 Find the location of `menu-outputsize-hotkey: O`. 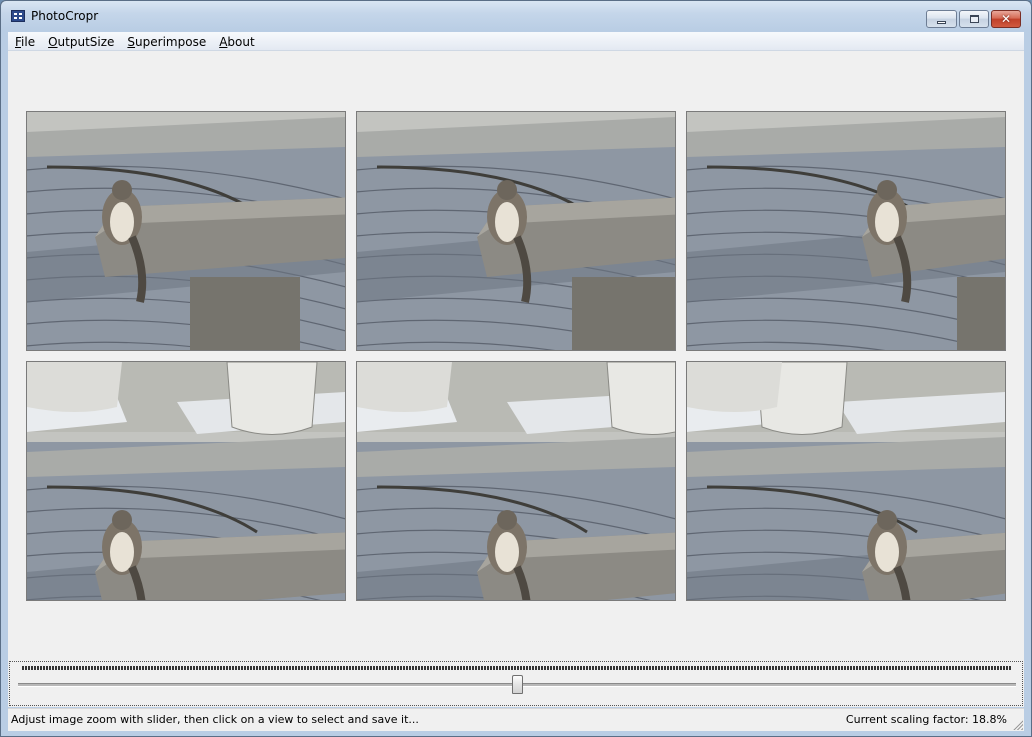

menu-outputsize-hotkey: O is located at coordinates (53, 42).